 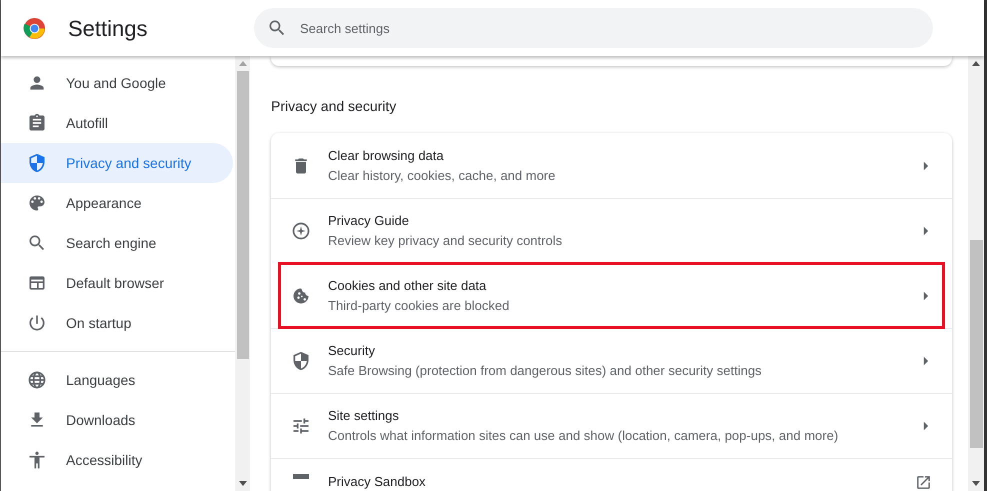 What do you see at coordinates (117, 163) in the screenshot?
I see `sidebar-item: Privacy and security` at bounding box center [117, 163].